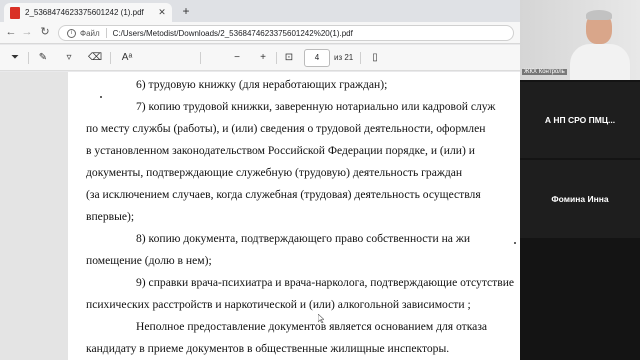 This screenshot has height=360, width=640. Describe the element at coordinates (544, 72) in the screenshot. I see `camera-label: ЖКХ Контроль` at that location.